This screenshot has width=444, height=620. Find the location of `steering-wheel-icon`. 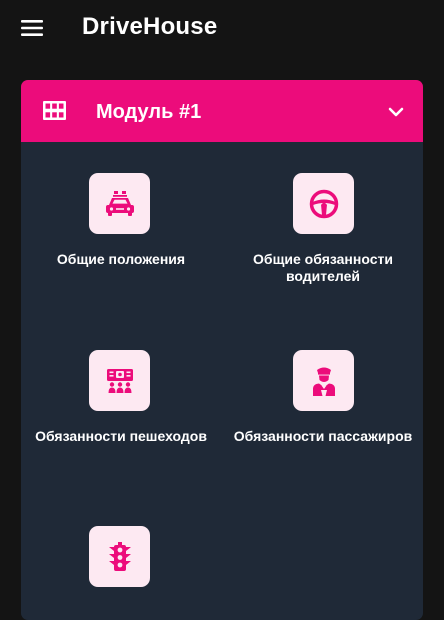

steering-wheel-icon is located at coordinates (323, 203).